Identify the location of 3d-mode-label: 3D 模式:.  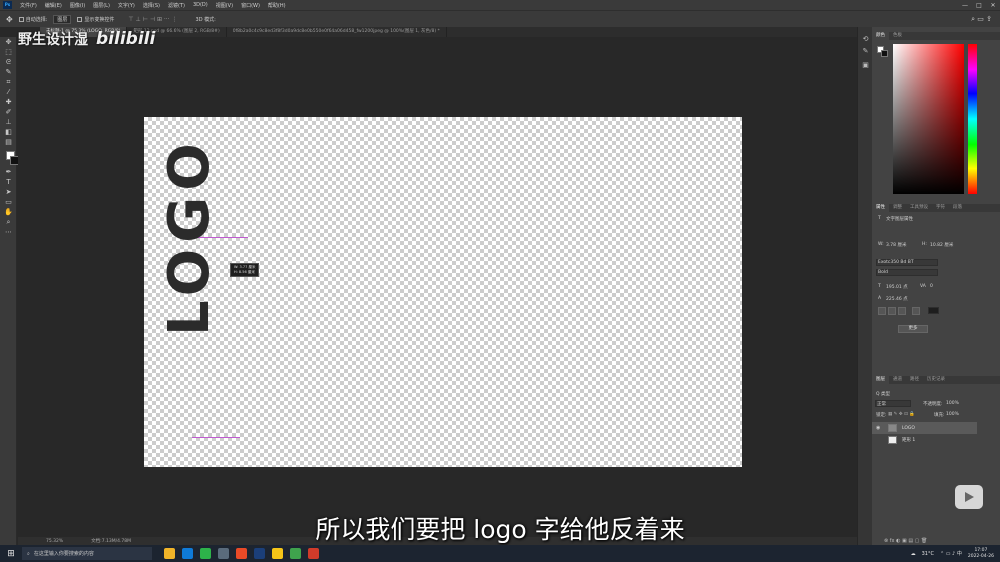
(205, 19).